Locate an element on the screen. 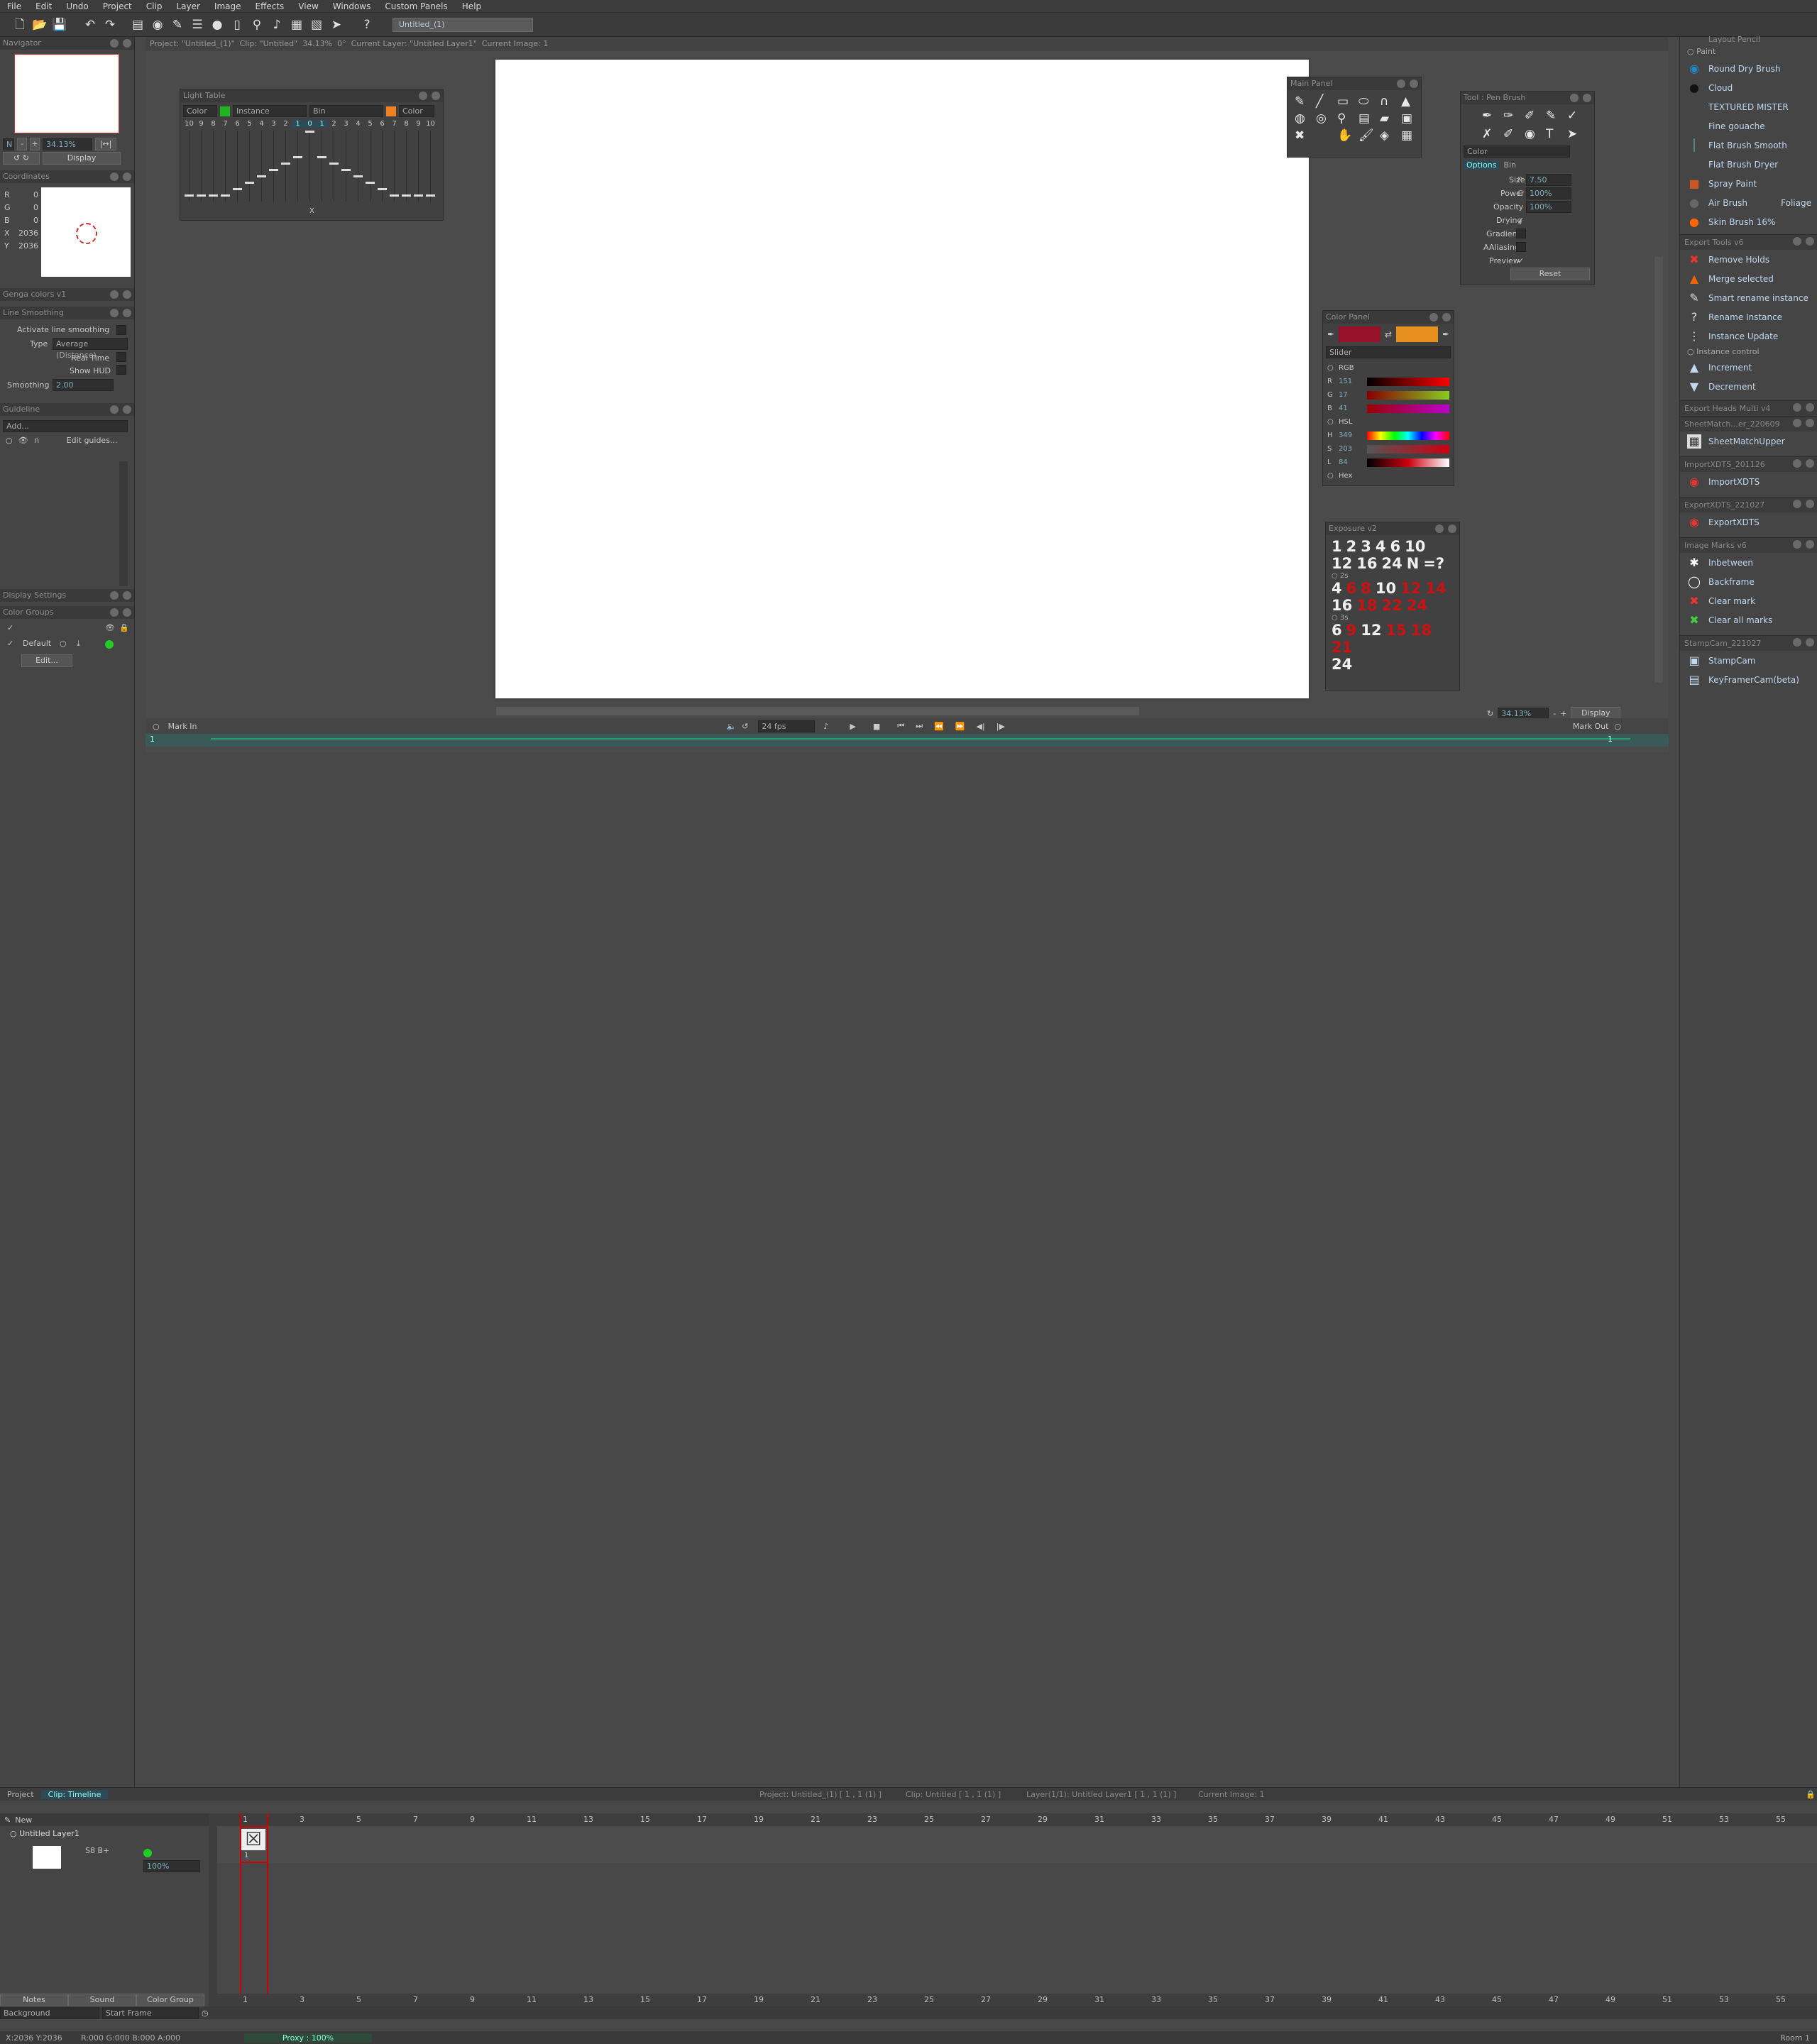  redo-icon: ↷ is located at coordinates (110, 25).